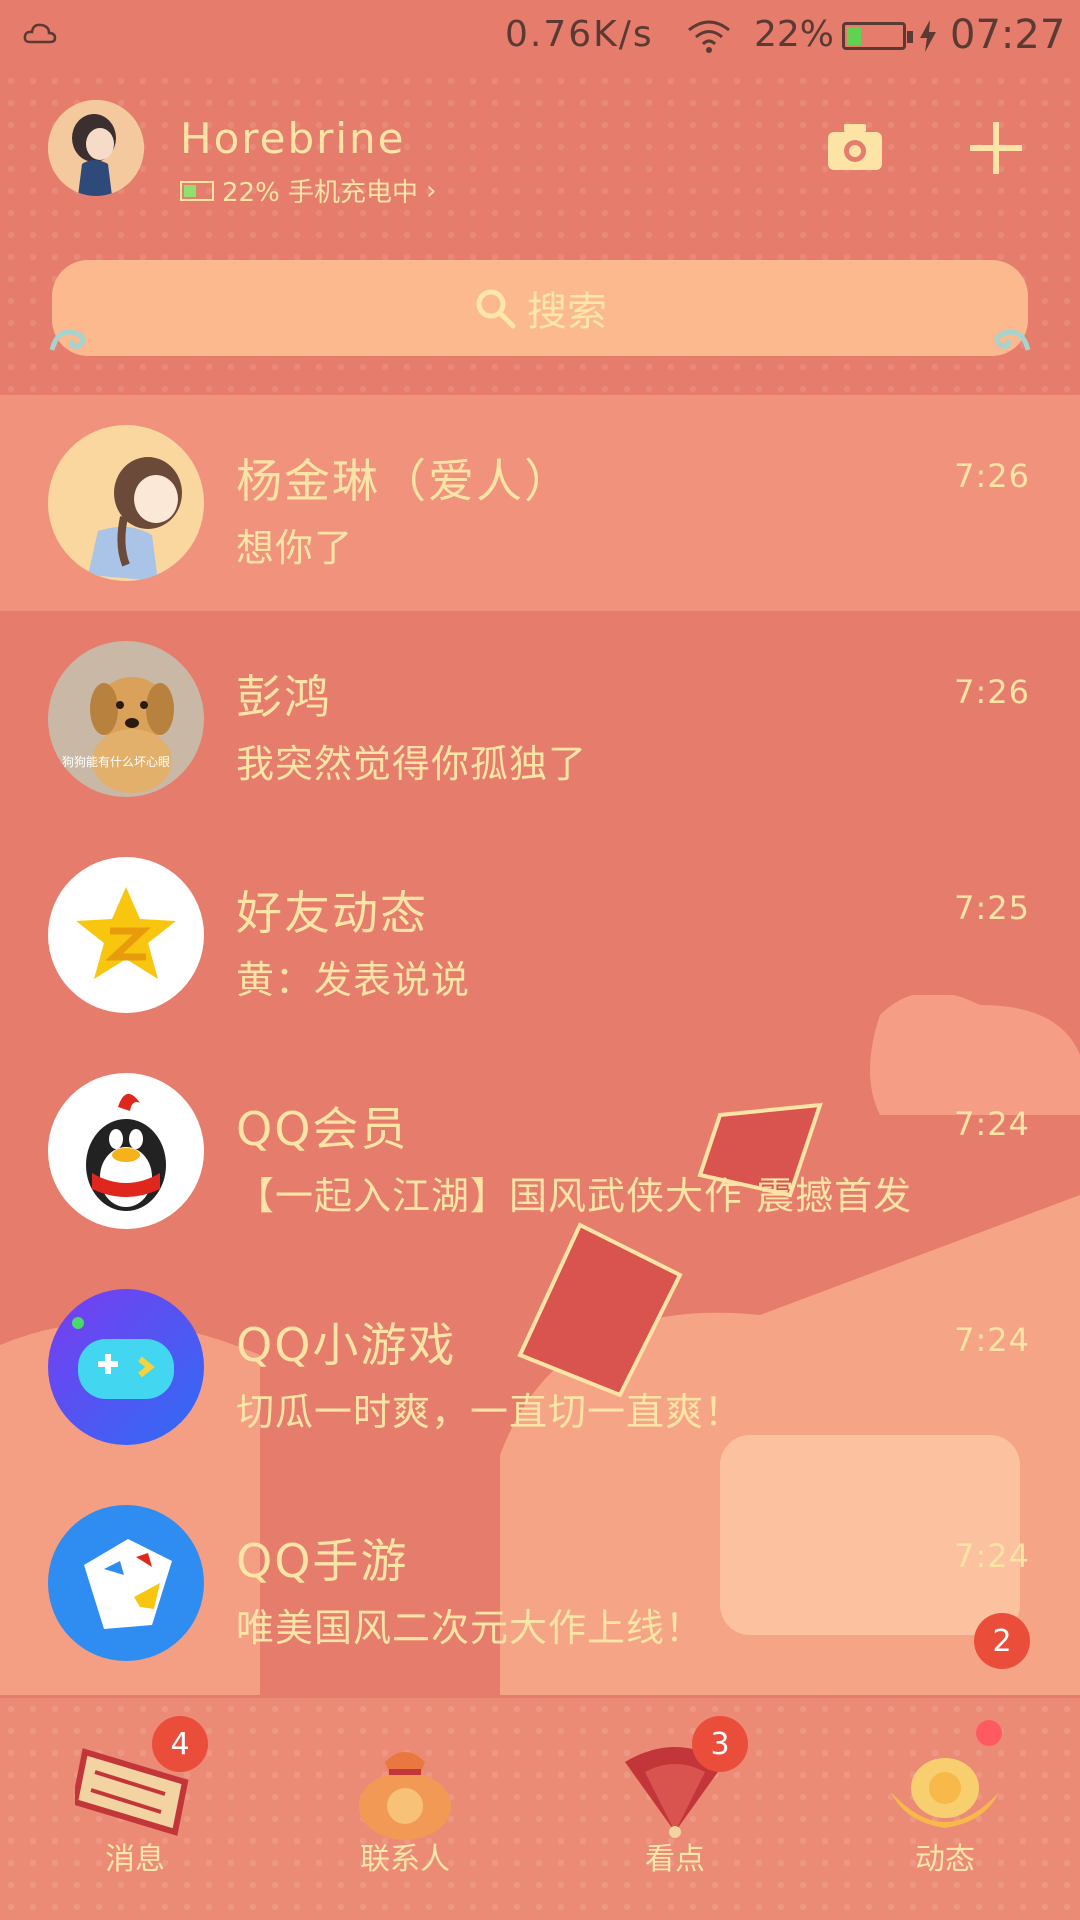  Describe the element at coordinates (992, 908) in the screenshot. I see `chat-time: 7:25` at that location.